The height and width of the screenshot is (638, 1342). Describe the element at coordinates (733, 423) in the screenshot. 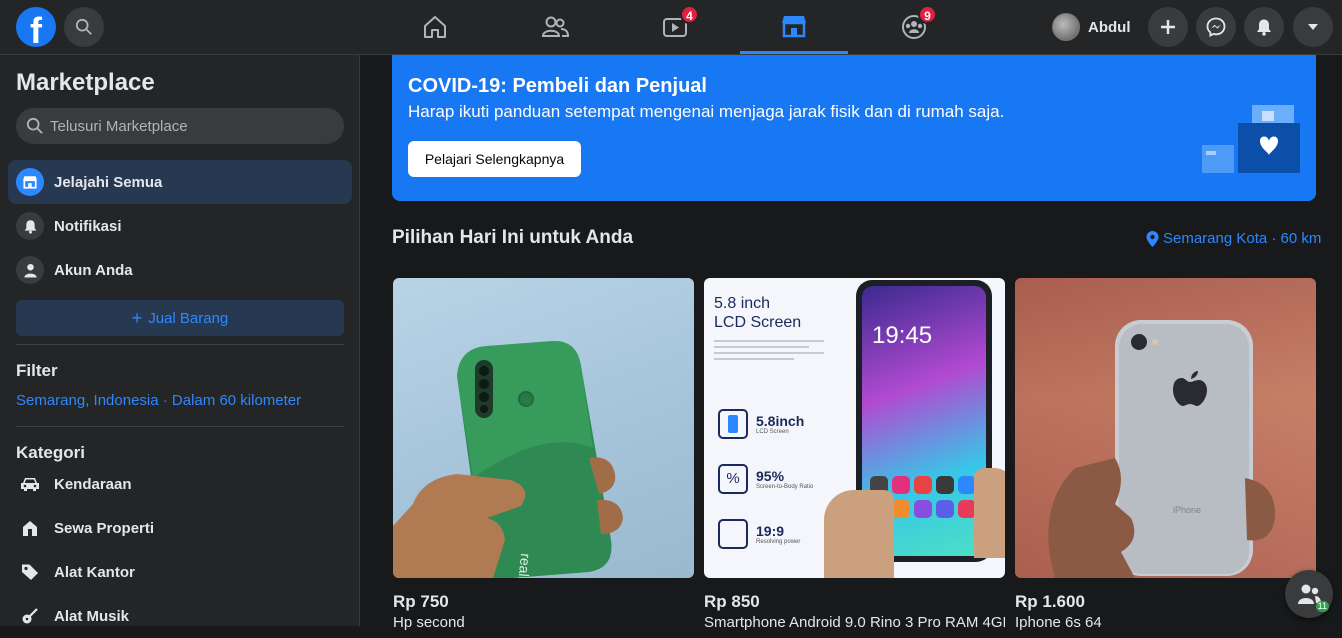

I see `screen-size-icon` at that location.